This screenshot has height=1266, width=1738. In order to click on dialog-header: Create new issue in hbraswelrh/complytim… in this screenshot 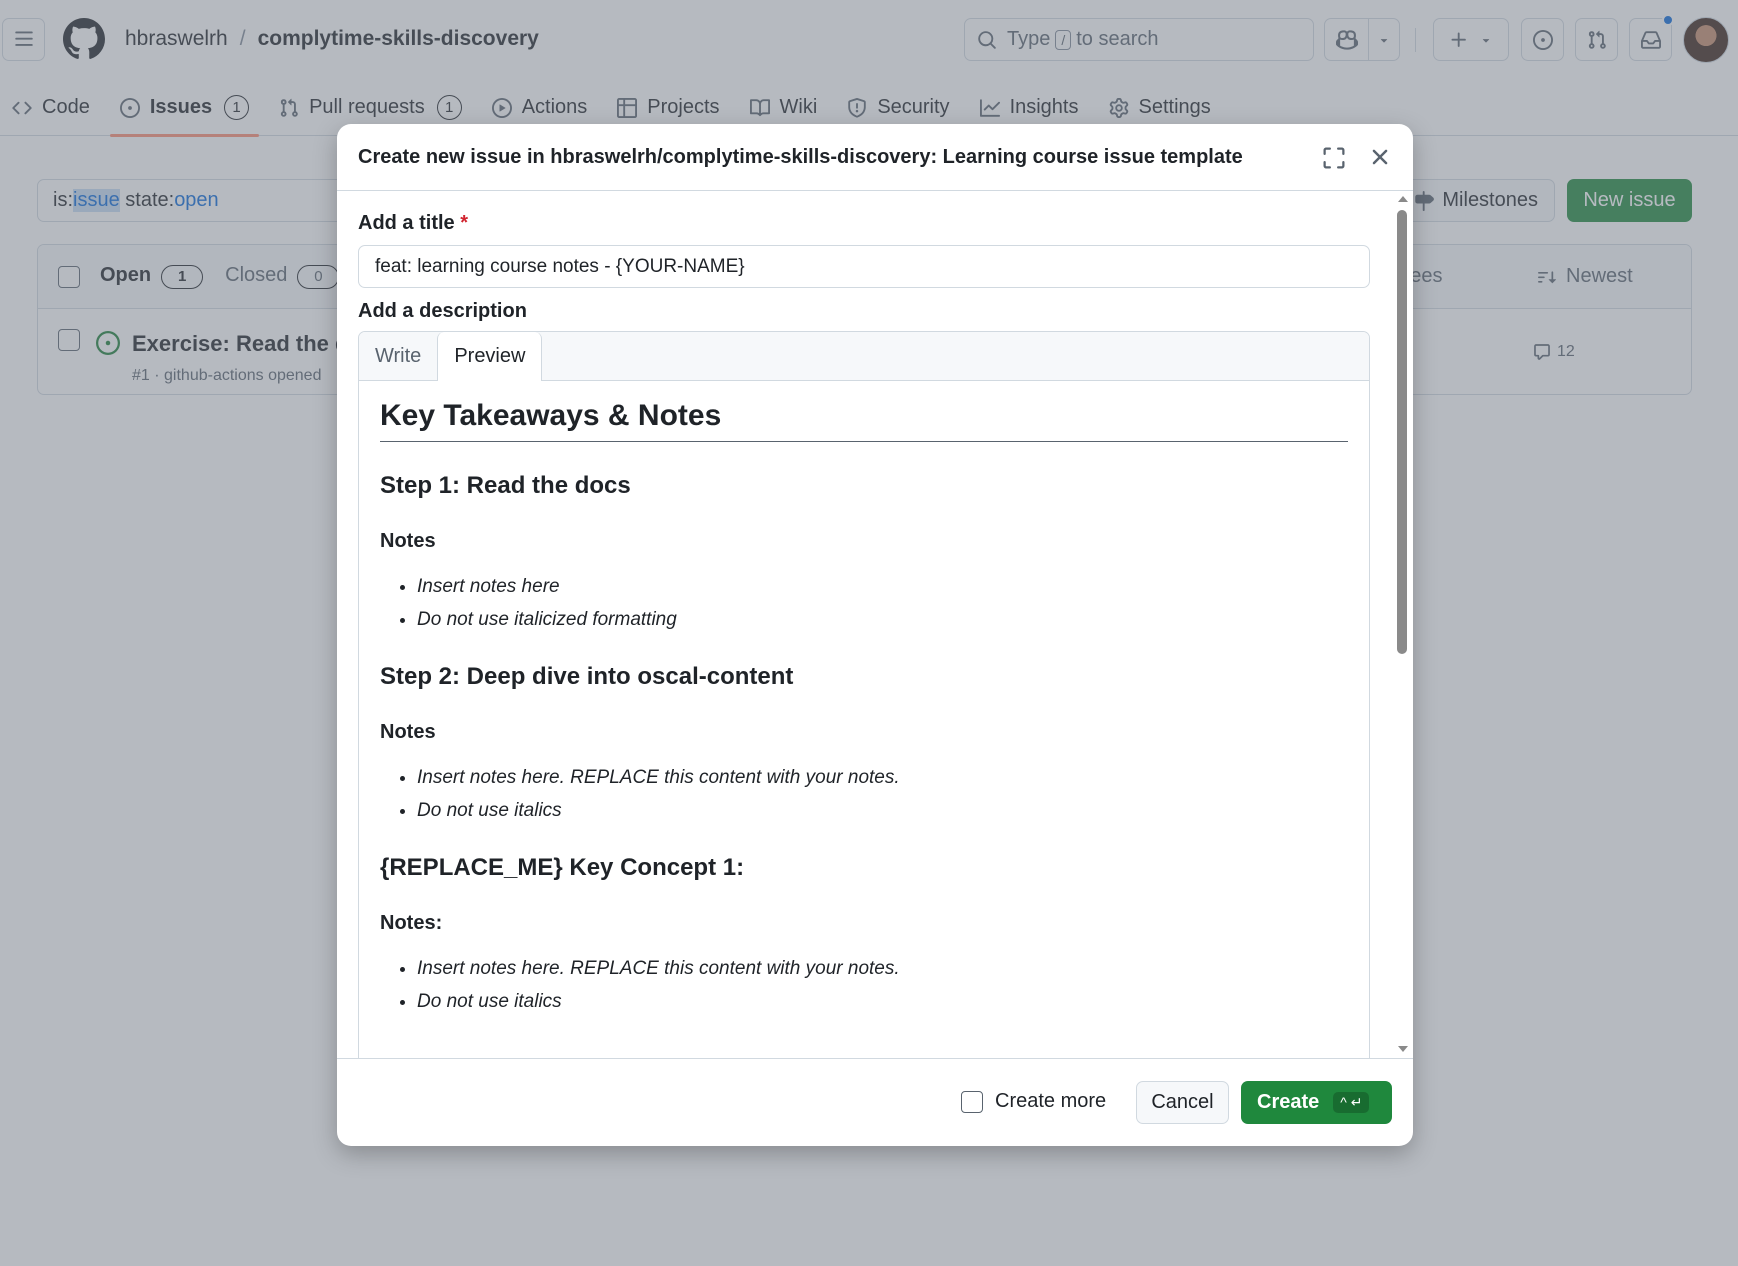, I will do `click(875, 157)`.